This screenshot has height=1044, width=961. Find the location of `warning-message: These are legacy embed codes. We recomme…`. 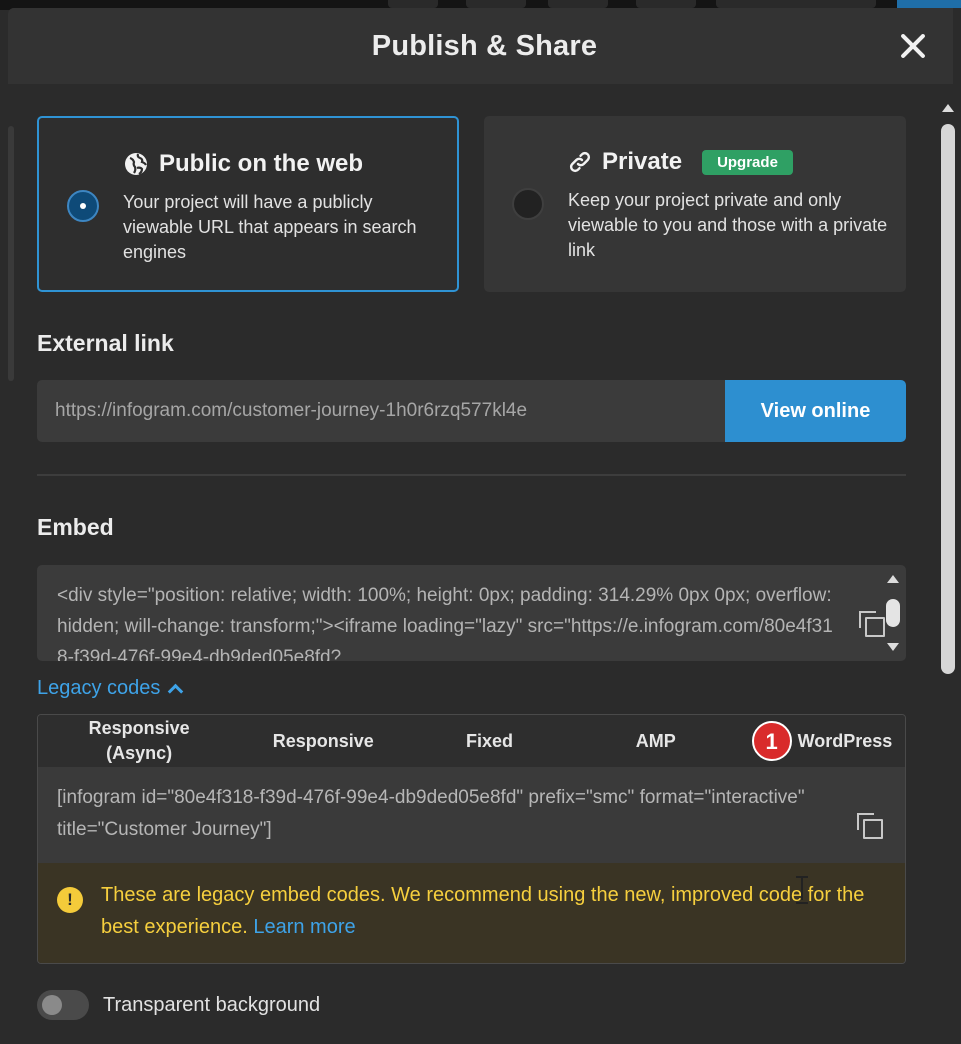

warning-message: These are legacy embed codes. We recomme… is located at coordinates (483, 911).